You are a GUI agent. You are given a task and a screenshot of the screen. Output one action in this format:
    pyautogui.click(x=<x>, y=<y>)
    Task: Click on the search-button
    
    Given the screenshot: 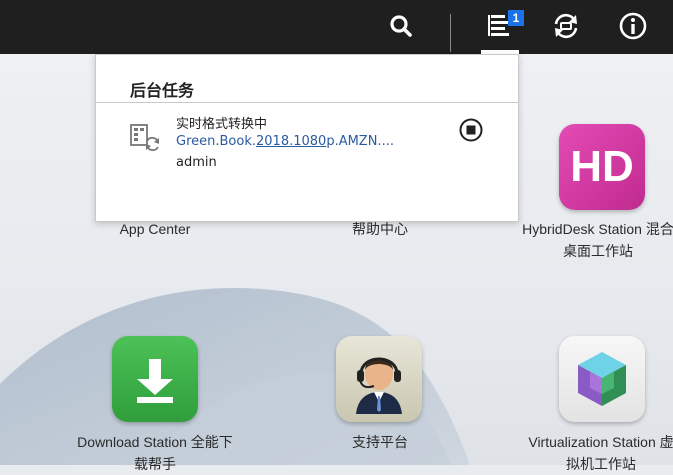 What is the action you would take?
    pyautogui.click(x=401, y=26)
    